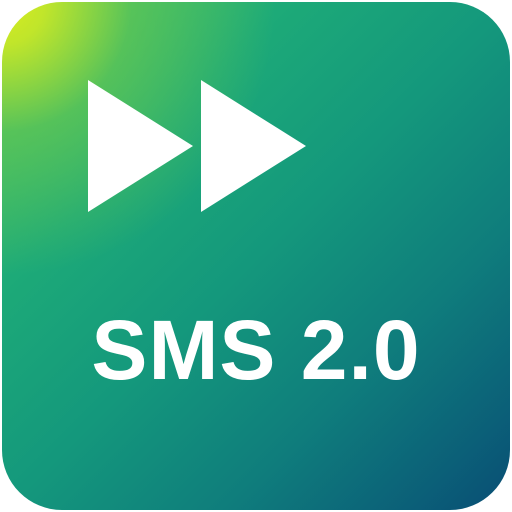 The width and height of the screenshot is (512, 512). What do you see at coordinates (197, 146) in the screenshot?
I see `fast-forward-icon` at bounding box center [197, 146].